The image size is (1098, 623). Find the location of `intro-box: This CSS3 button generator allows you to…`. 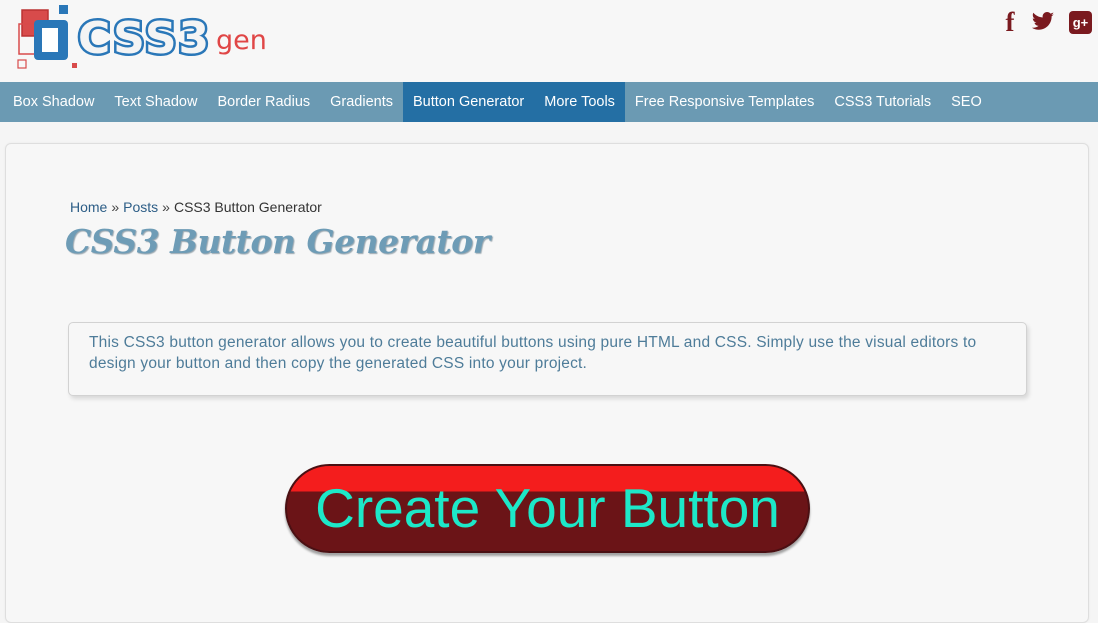

intro-box: This CSS3 button generator allows you to… is located at coordinates (547, 359).